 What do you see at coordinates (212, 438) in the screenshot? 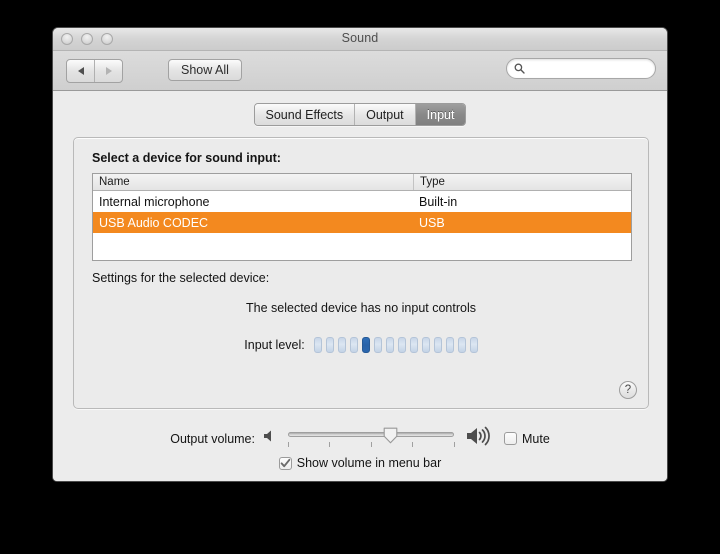
I see `output-volume-label: Output volume:` at bounding box center [212, 438].